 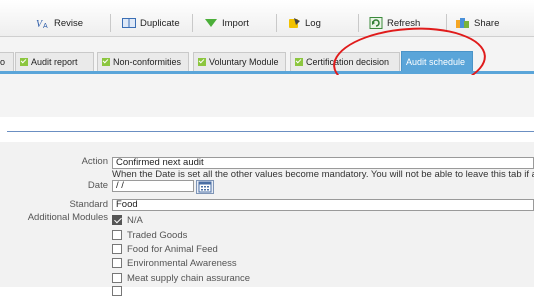 I want to click on import-icon, so click(x=211, y=23).